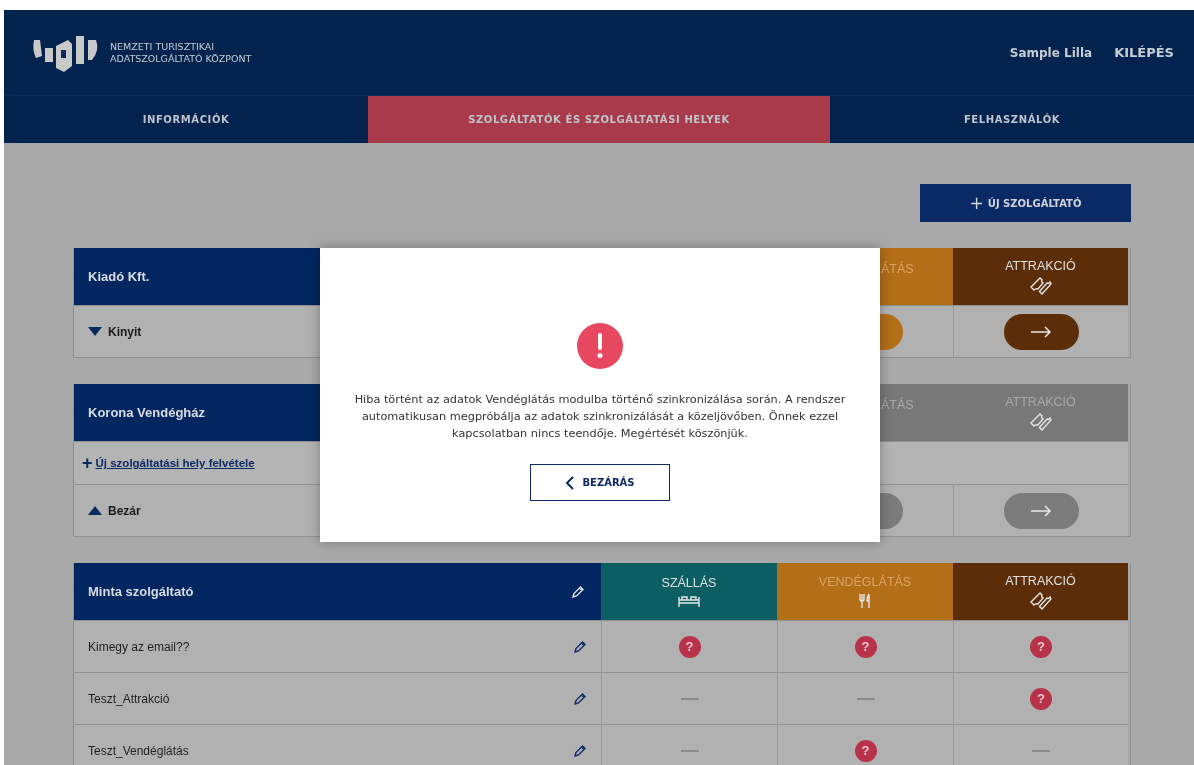 The width and height of the screenshot is (1194, 765). What do you see at coordinates (600, 346) in the screenshot?
I see `exclamation-icon` at bounding box center [600, 346].